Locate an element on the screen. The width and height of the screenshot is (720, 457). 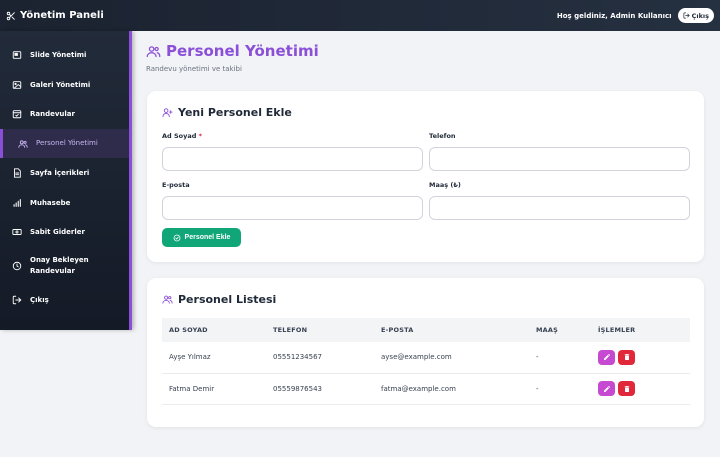
sidebar-item-label: Galeri Yönetimi is located at coordinates (60, 84).